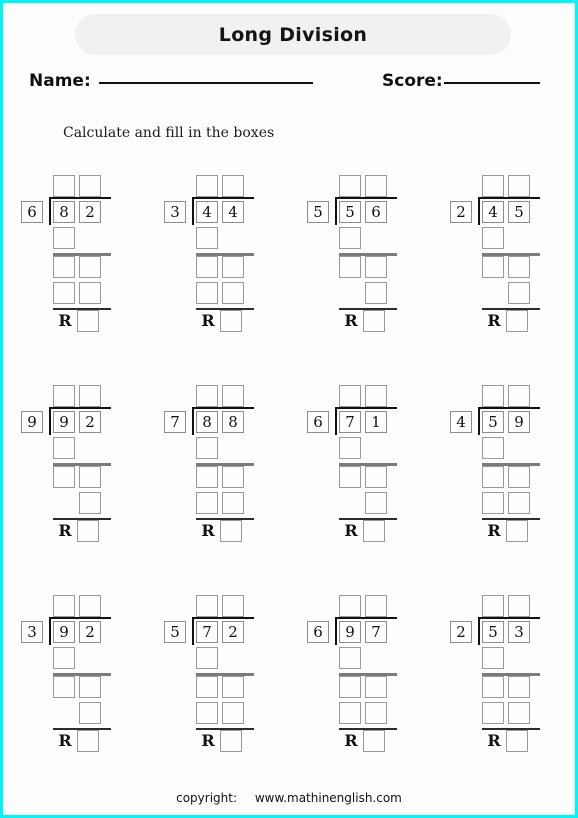  I want to click on remainder-row: R, so click(77, 533).